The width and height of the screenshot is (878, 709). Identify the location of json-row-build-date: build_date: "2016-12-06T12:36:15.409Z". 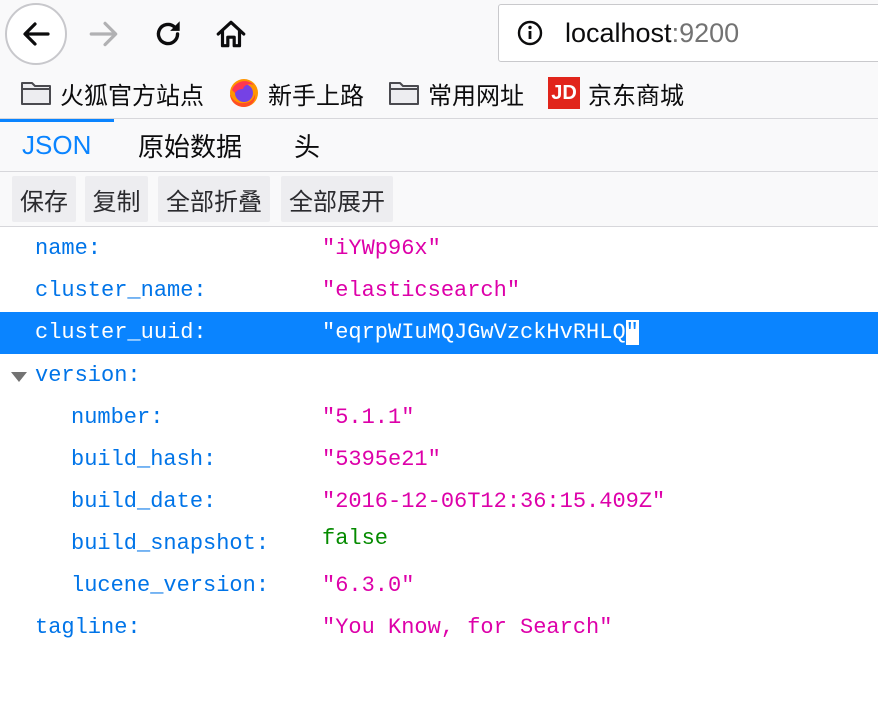
(439, 502).